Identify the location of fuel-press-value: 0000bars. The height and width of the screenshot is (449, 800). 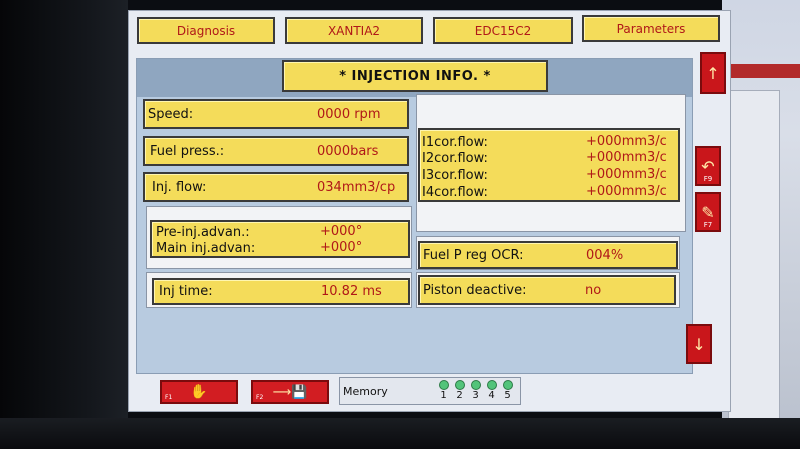
(348, 151).